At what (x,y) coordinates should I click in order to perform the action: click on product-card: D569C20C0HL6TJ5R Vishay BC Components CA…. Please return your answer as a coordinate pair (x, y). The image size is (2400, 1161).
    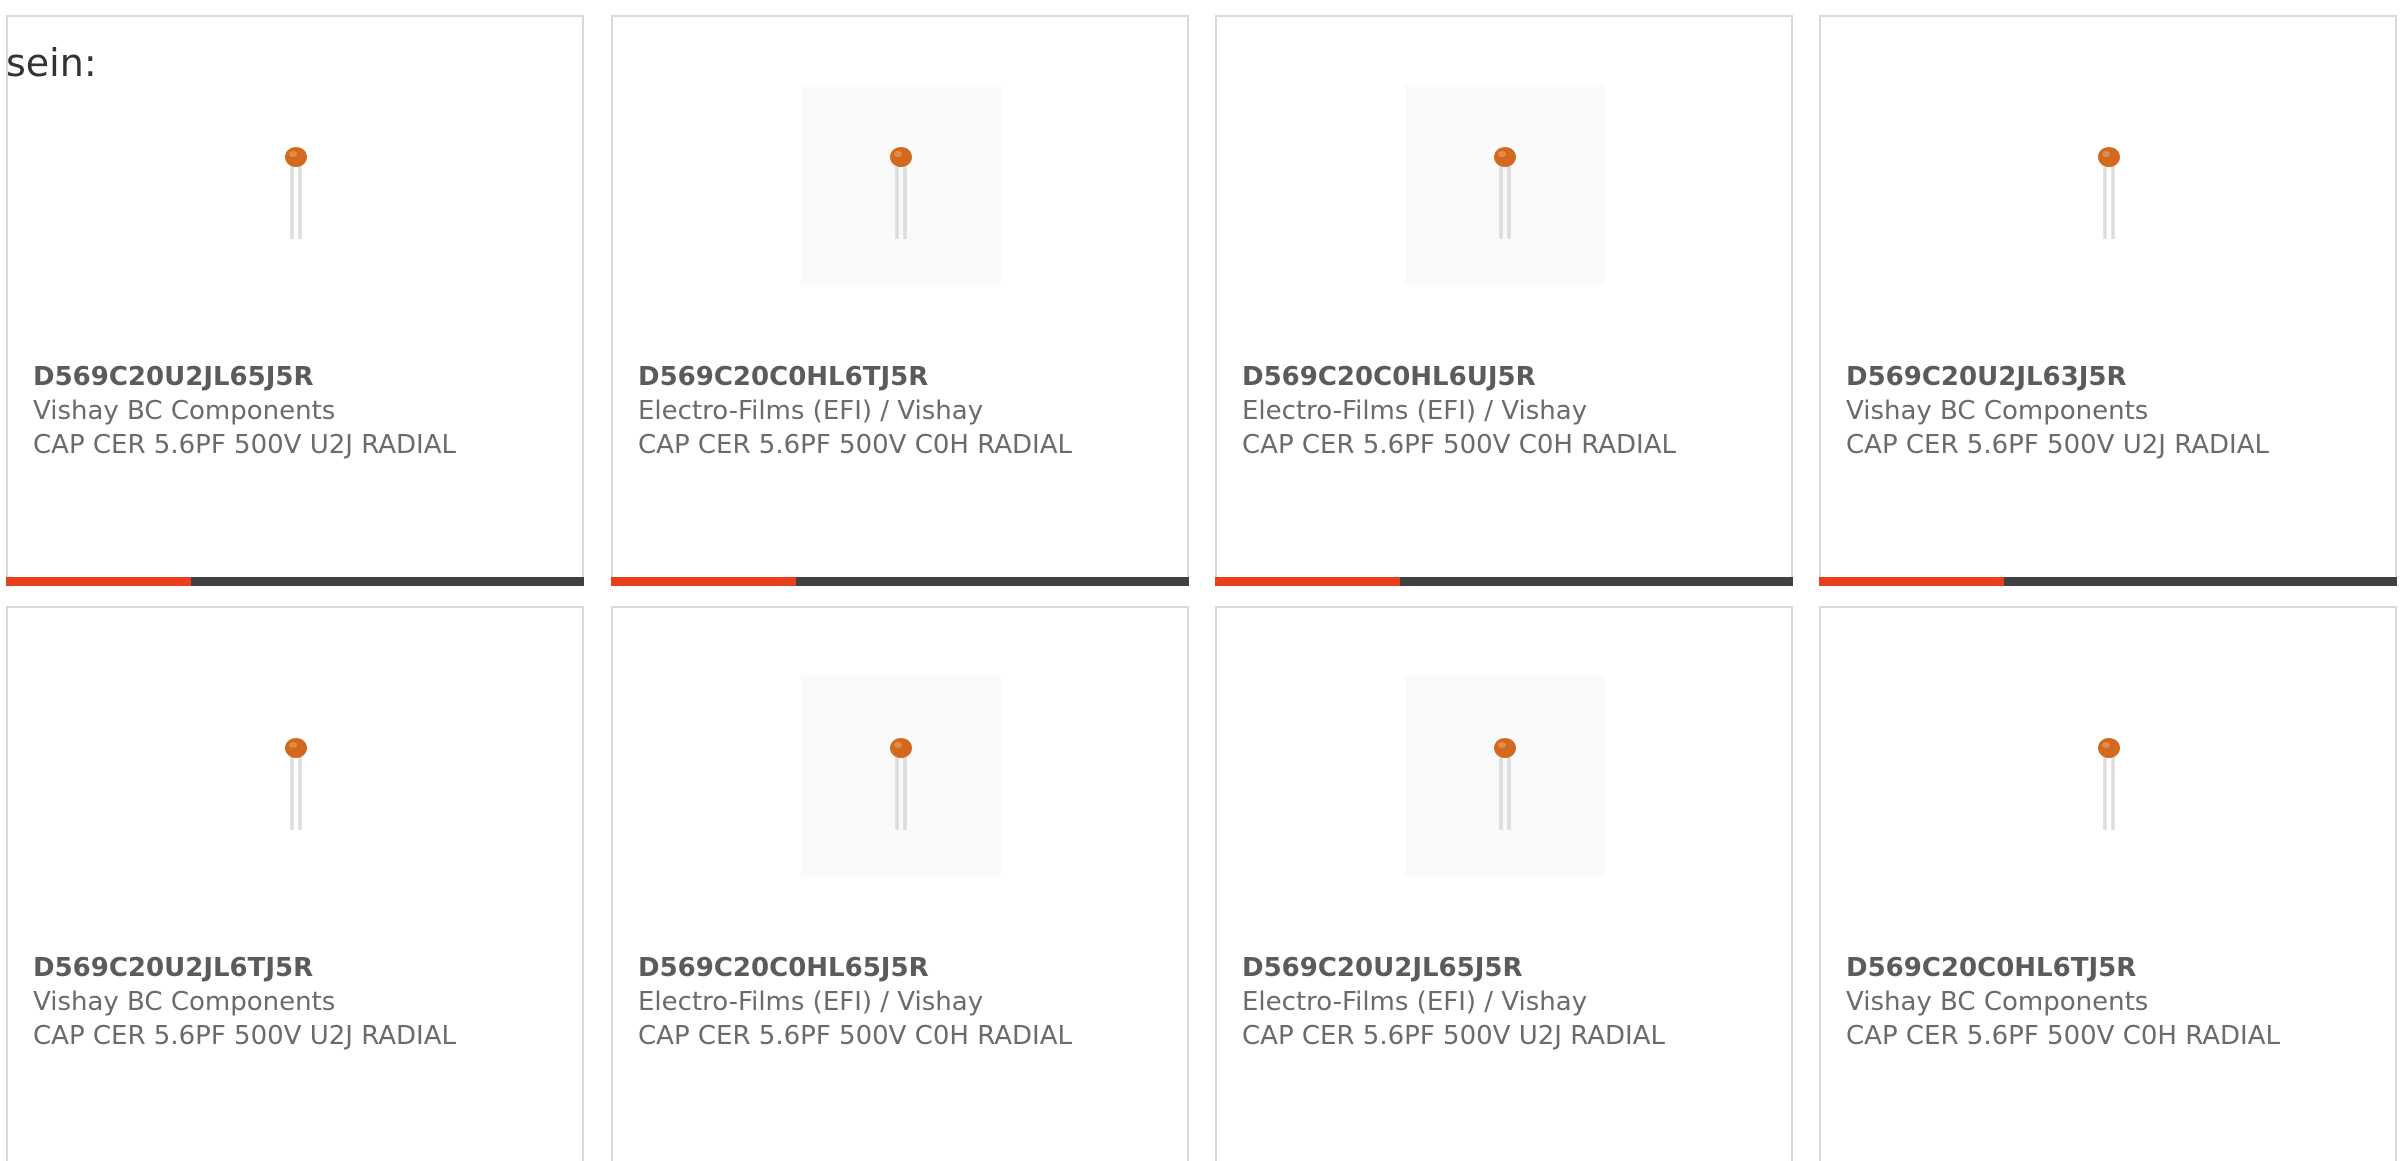
    Looking at the image, I should click on (2108, 883).